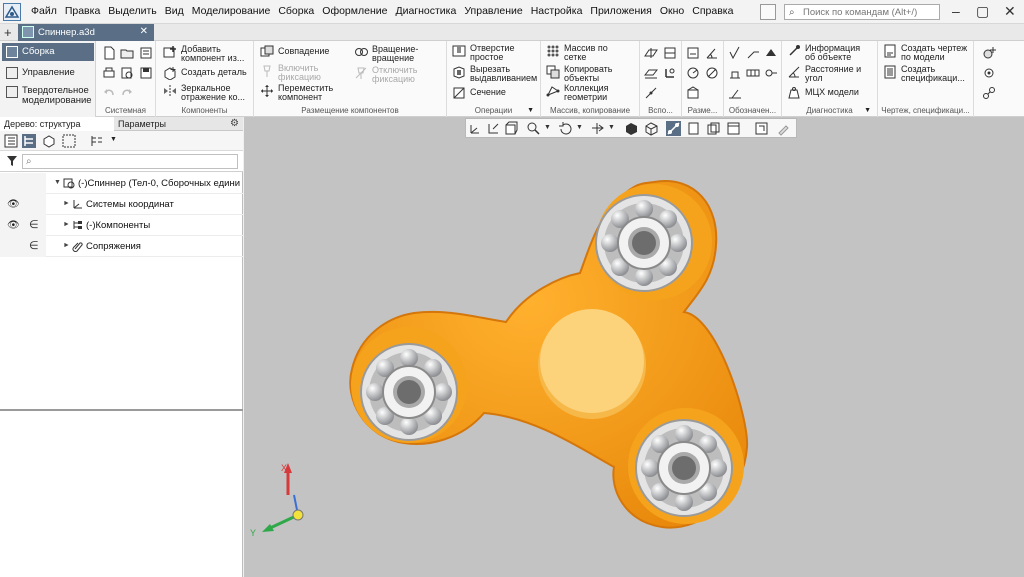 This screenshot has height=577, width=1024. I want to click on aux-plane-icon, so click(651, 53).